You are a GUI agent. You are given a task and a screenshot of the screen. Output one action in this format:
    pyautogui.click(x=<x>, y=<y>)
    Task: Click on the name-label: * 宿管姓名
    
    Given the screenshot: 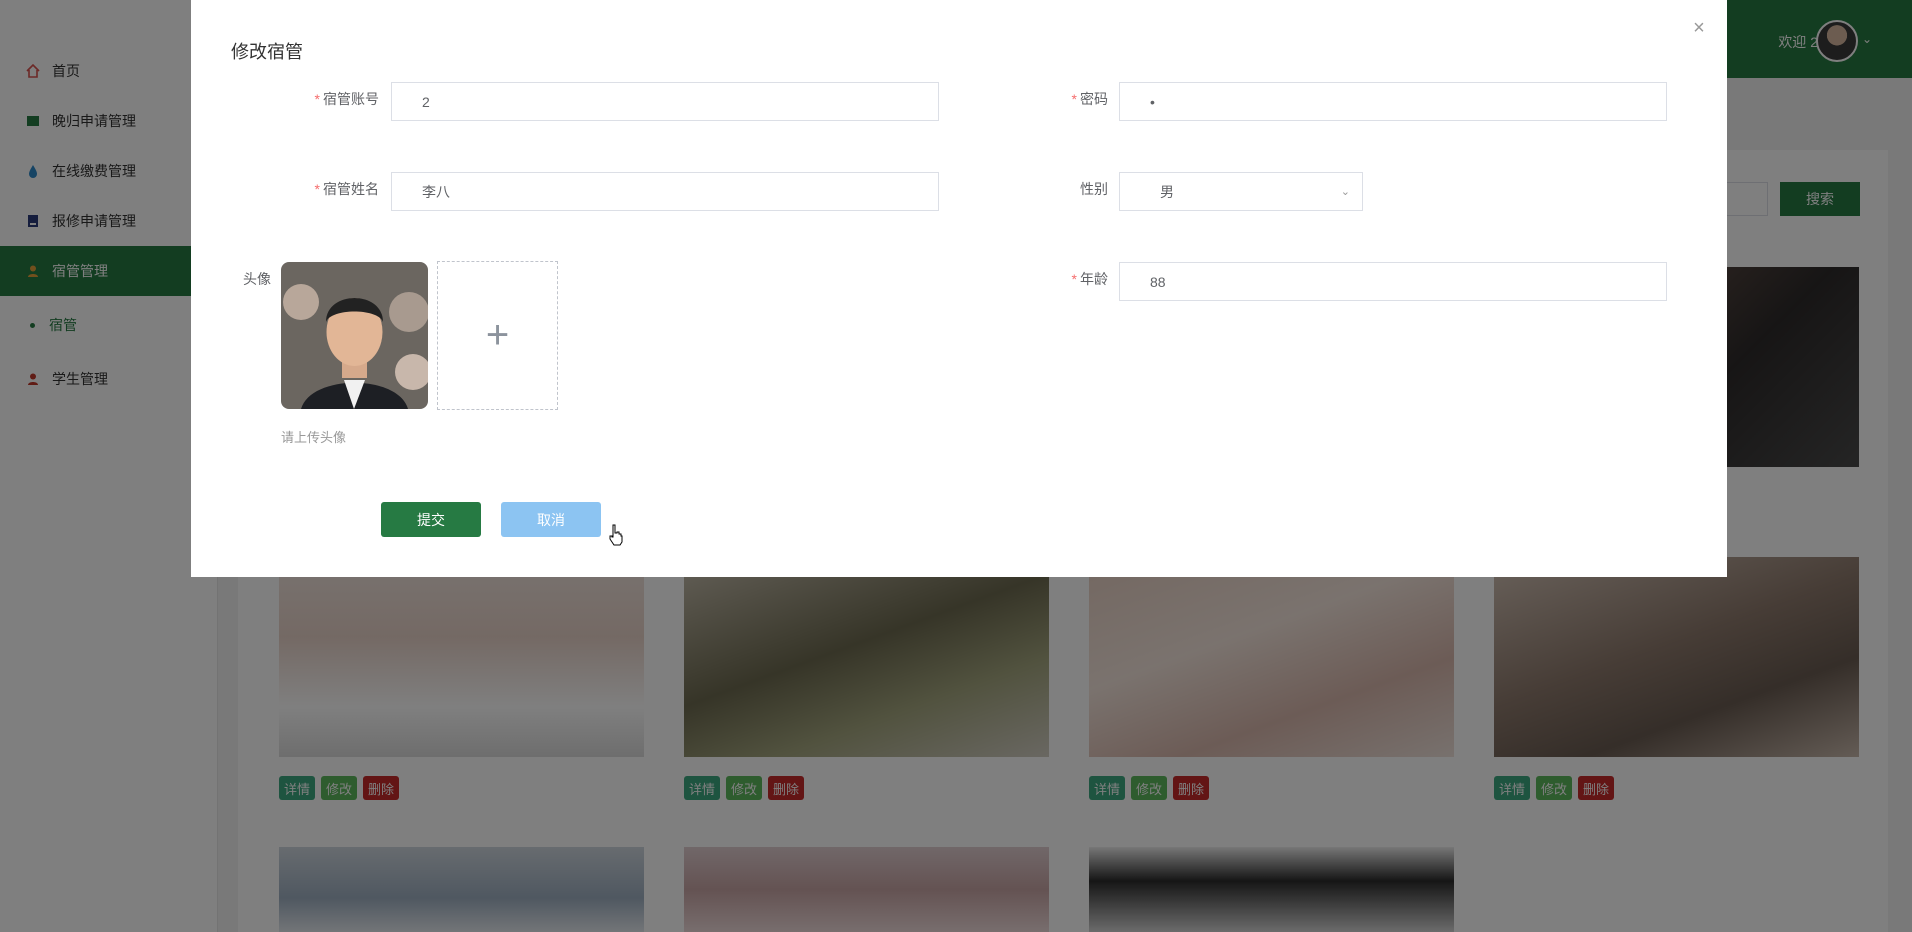 What is the action you would take?
    pyautogui.click(x=319, y=189)
    